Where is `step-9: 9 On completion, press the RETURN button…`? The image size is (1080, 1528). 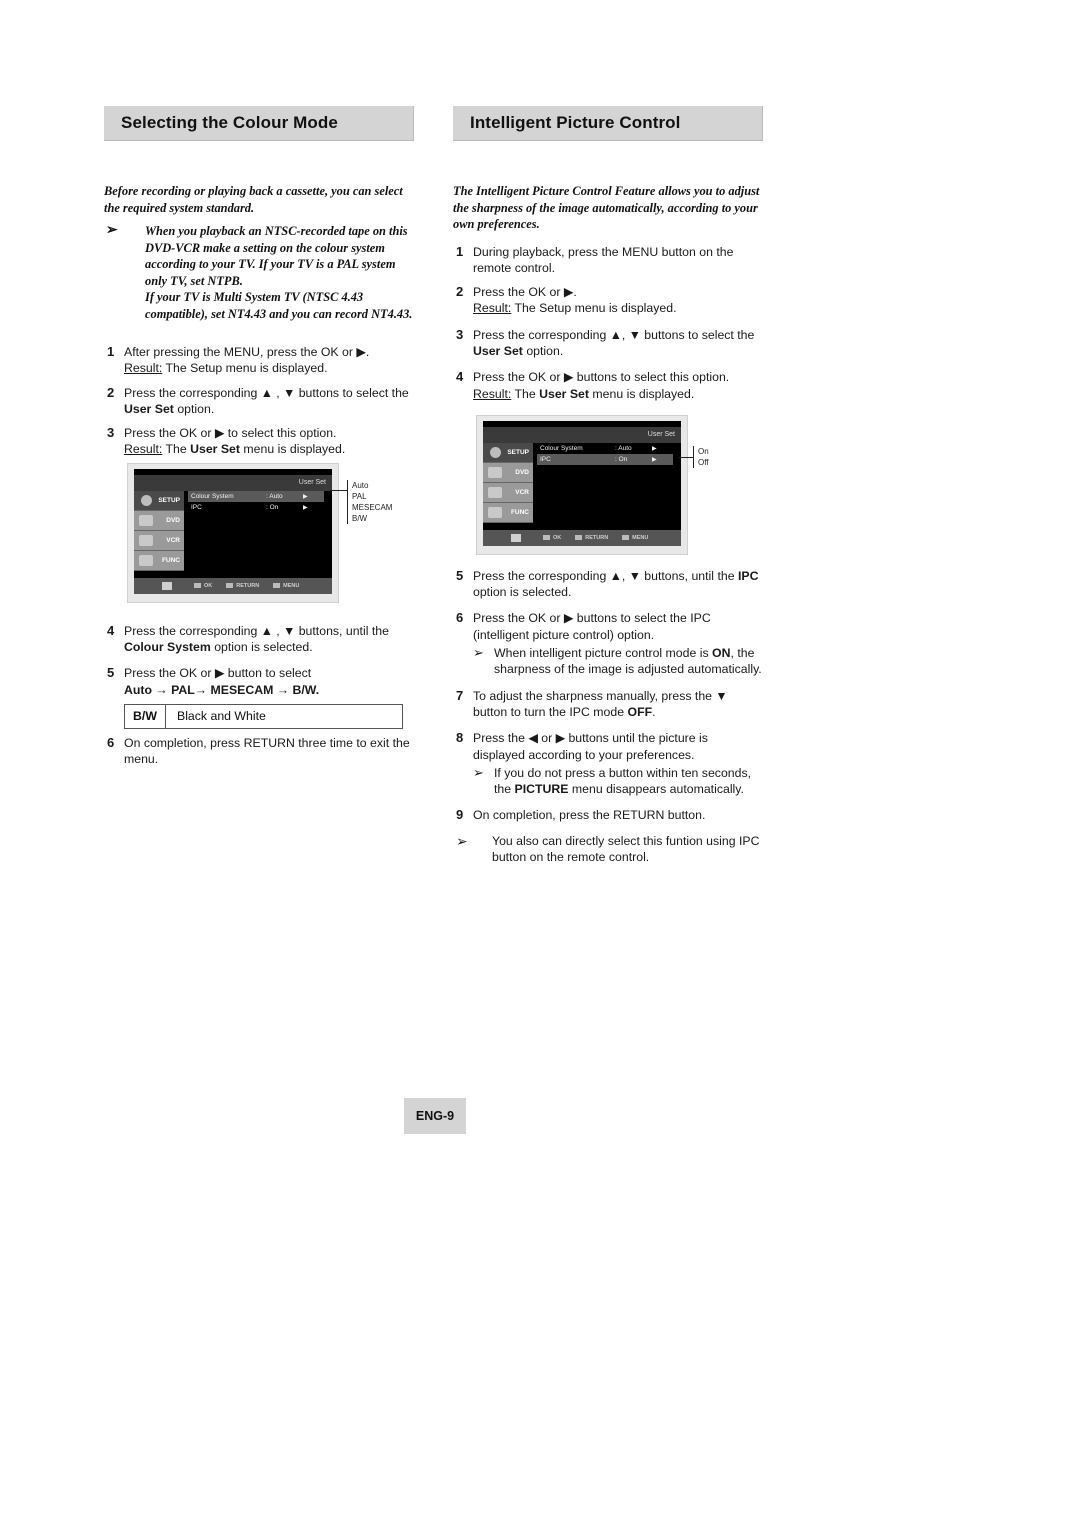
step-9: 9 On completion, press the RETURN button… is located at coordinates (581, 815).